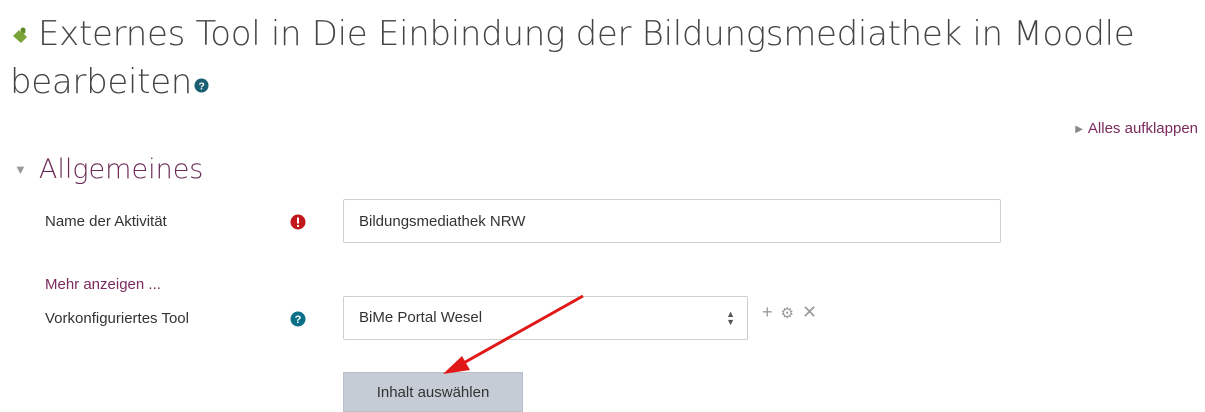 The image size is (1205, 412). I want to click on add-icon: +, so click(767, 312).